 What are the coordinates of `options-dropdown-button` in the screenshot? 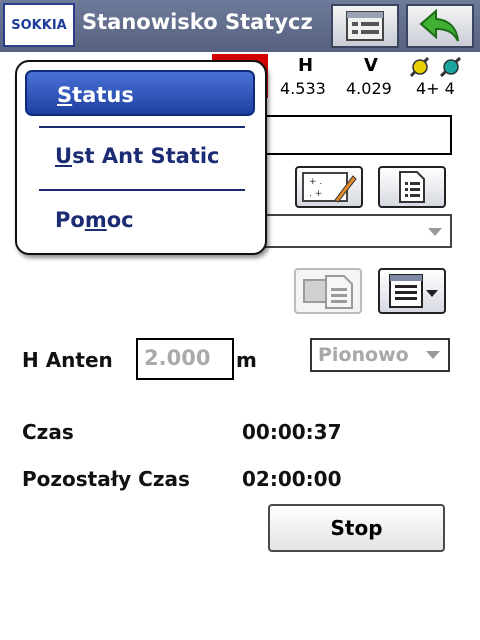 It's located at (412, 291).